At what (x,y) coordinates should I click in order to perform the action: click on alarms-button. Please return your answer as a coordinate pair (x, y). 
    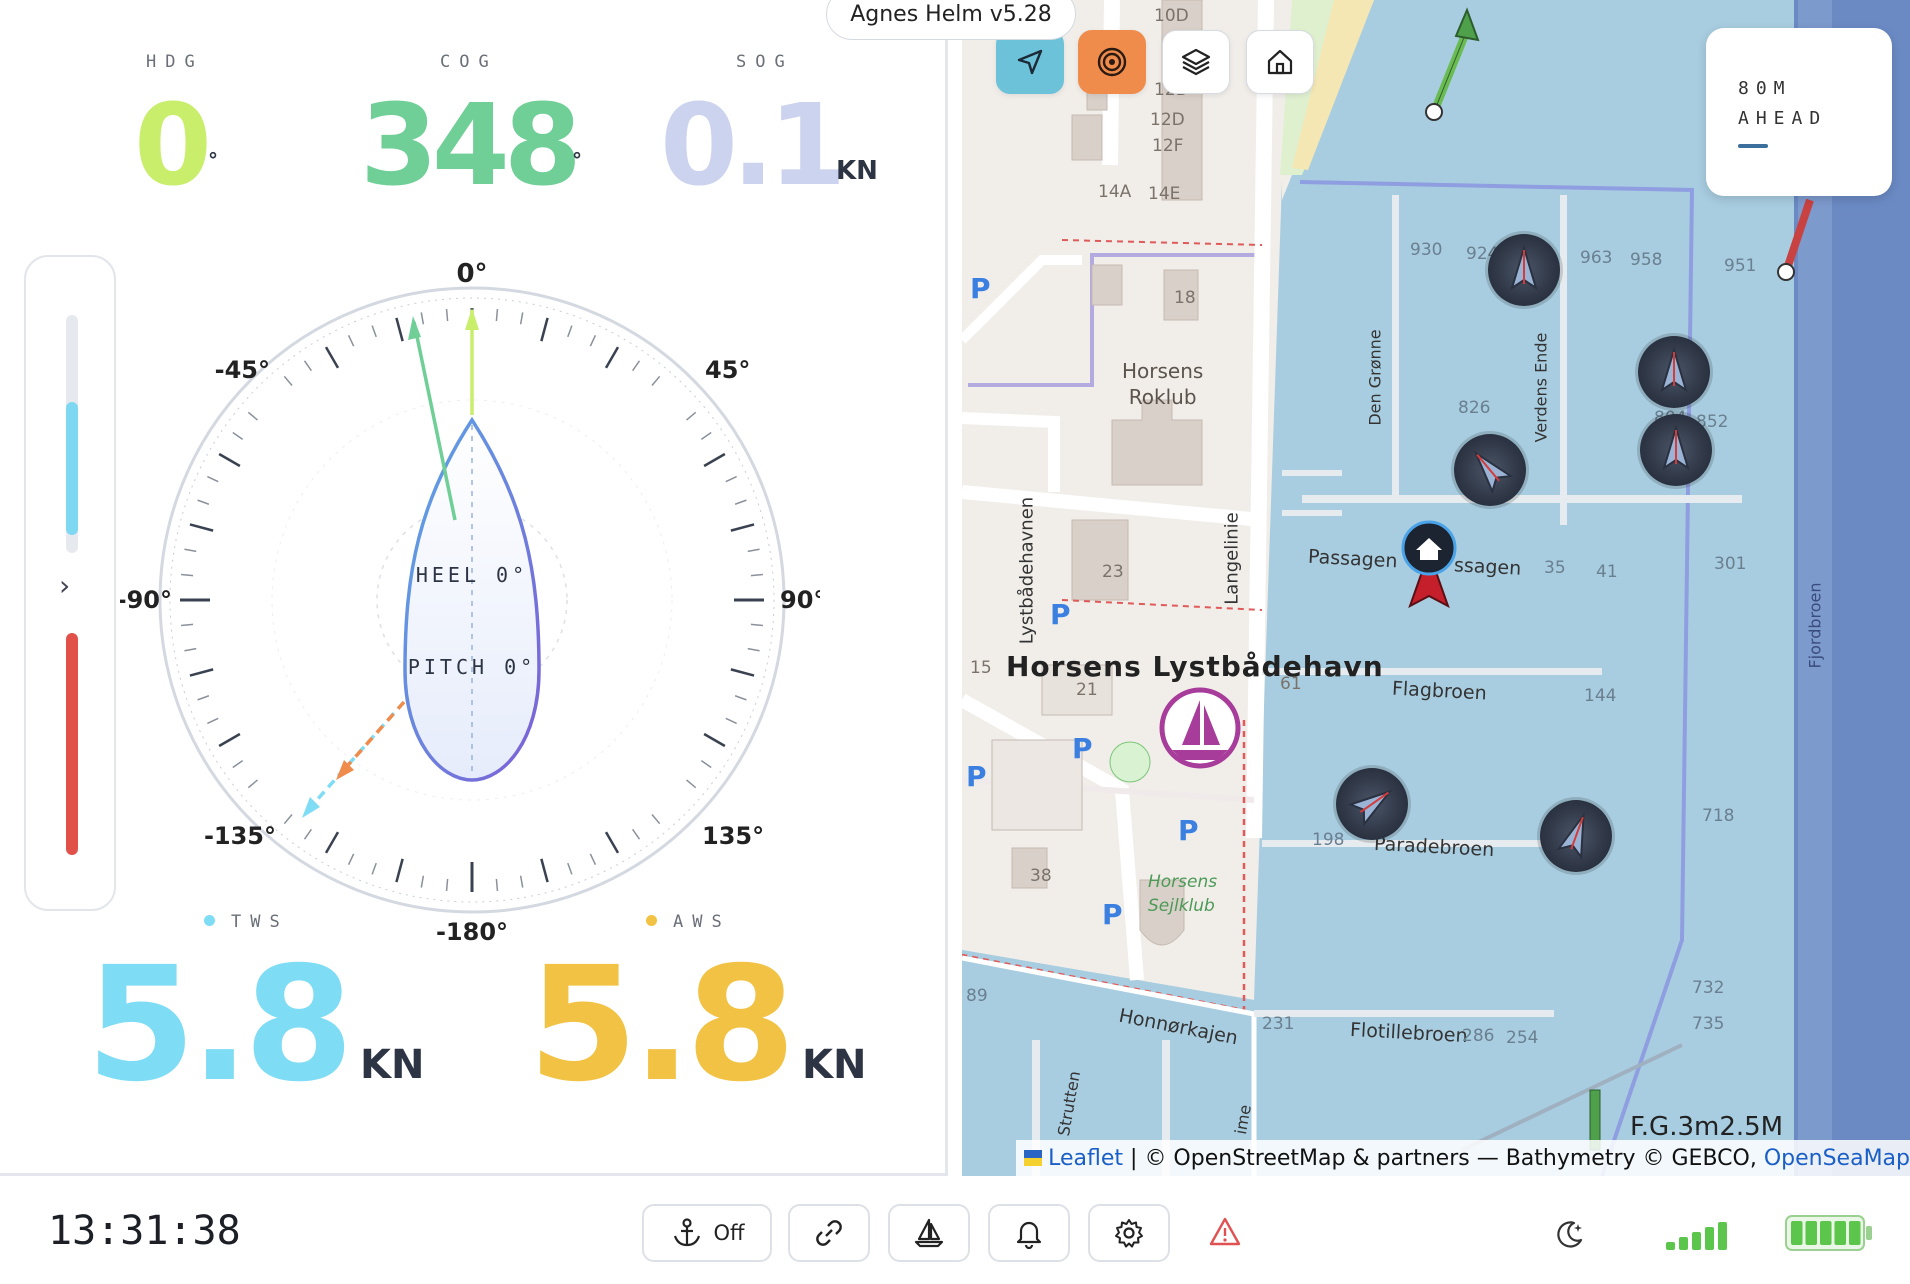
    Looking at the image, I should click on (1029, 1233).